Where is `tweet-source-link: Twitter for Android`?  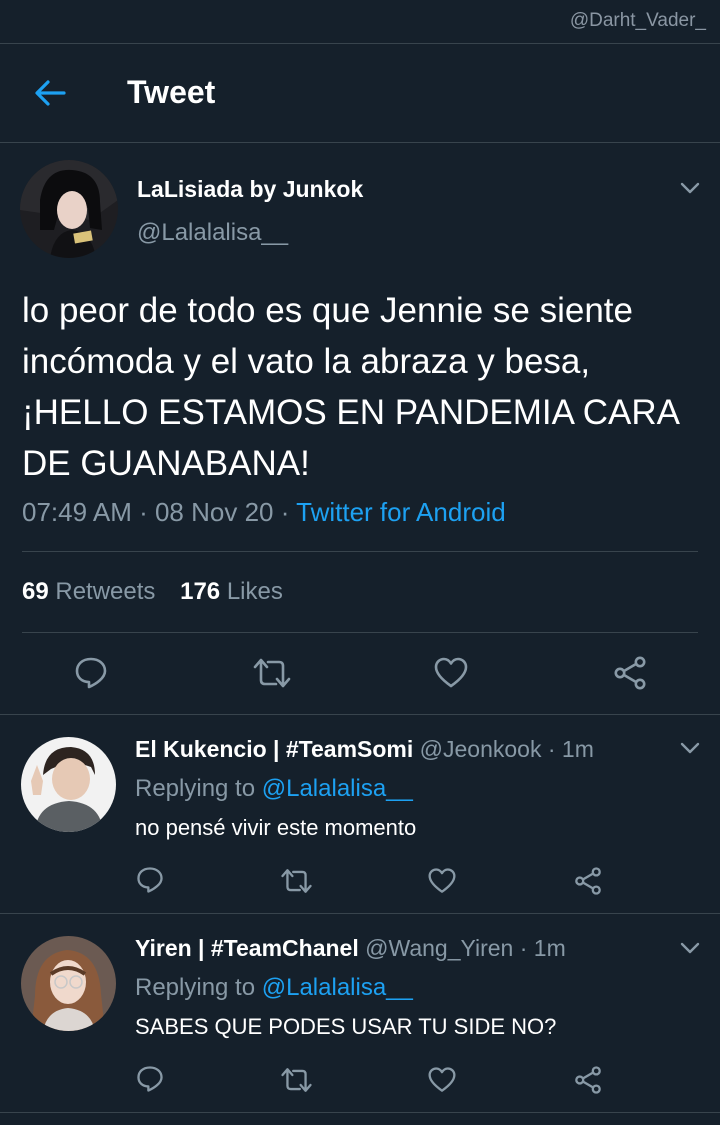
tweet-source-link: Twitter for Android is located at coordinates (401, 512).